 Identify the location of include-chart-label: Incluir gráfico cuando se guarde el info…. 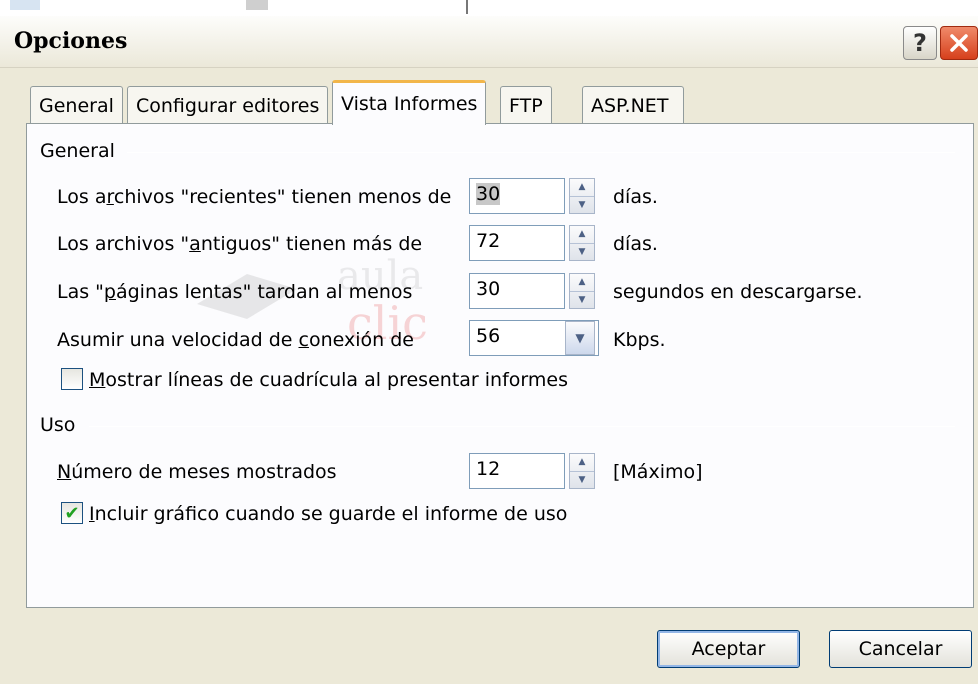
(328, 514).